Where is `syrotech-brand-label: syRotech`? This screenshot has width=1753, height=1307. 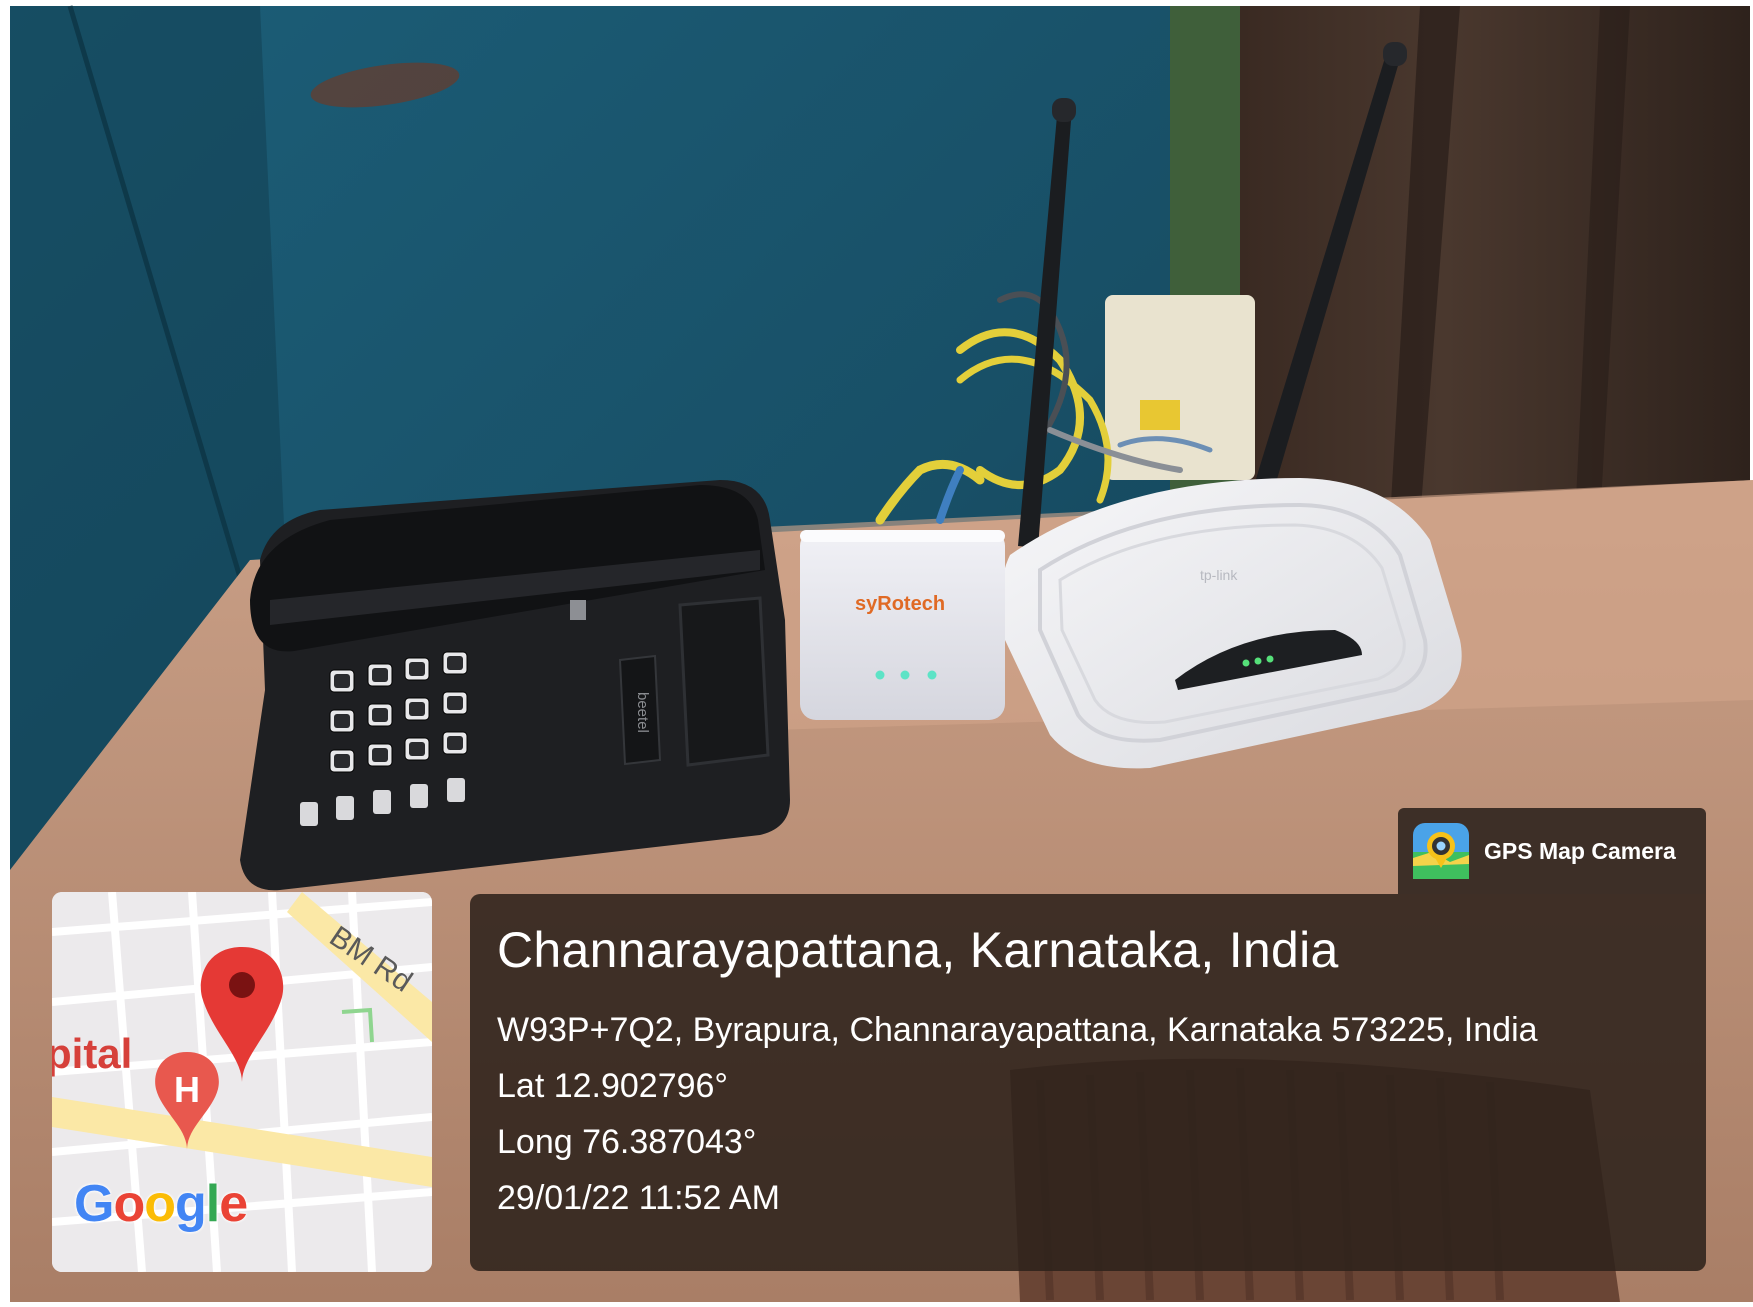
syrotech-brand-label: syRotech is located at coordinates (900, 604).